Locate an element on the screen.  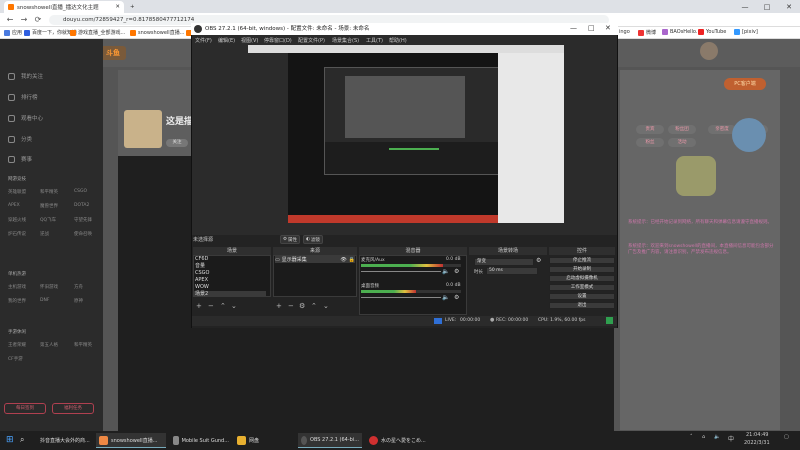
clock-time: 21:04:49 is located at coordinates (757, 435).